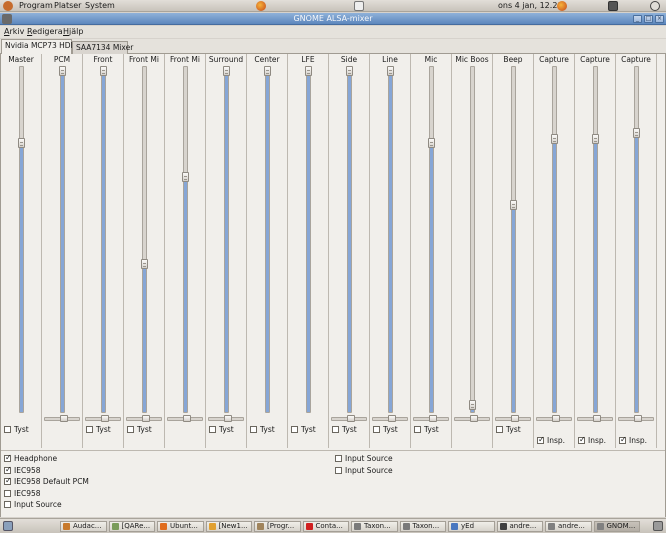 This screenshot has width=666, height=533. What do you see at coordinates (40, 46) in the screenshot?
I see `tab-nvidia: Nvidia MCP73 HDMI` at bounding box center [40, 46].